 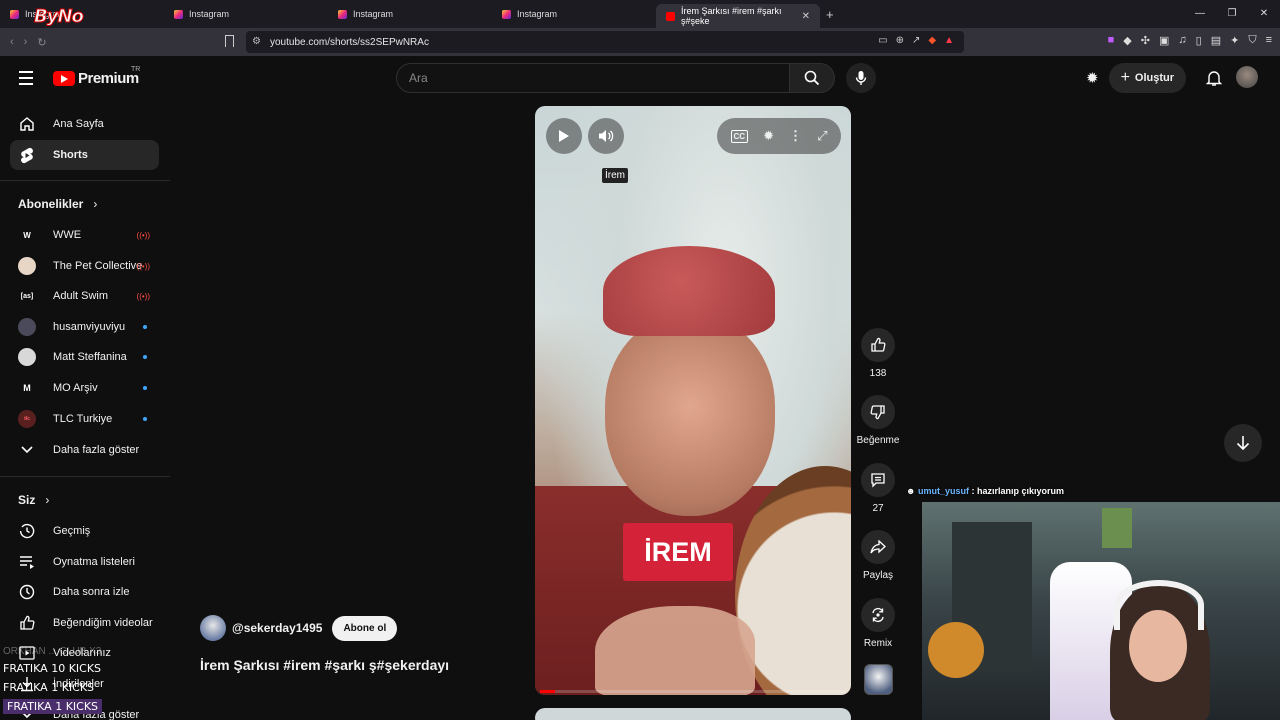 I want to click on channel-avatar: tlc, so click(x=27, y=419).